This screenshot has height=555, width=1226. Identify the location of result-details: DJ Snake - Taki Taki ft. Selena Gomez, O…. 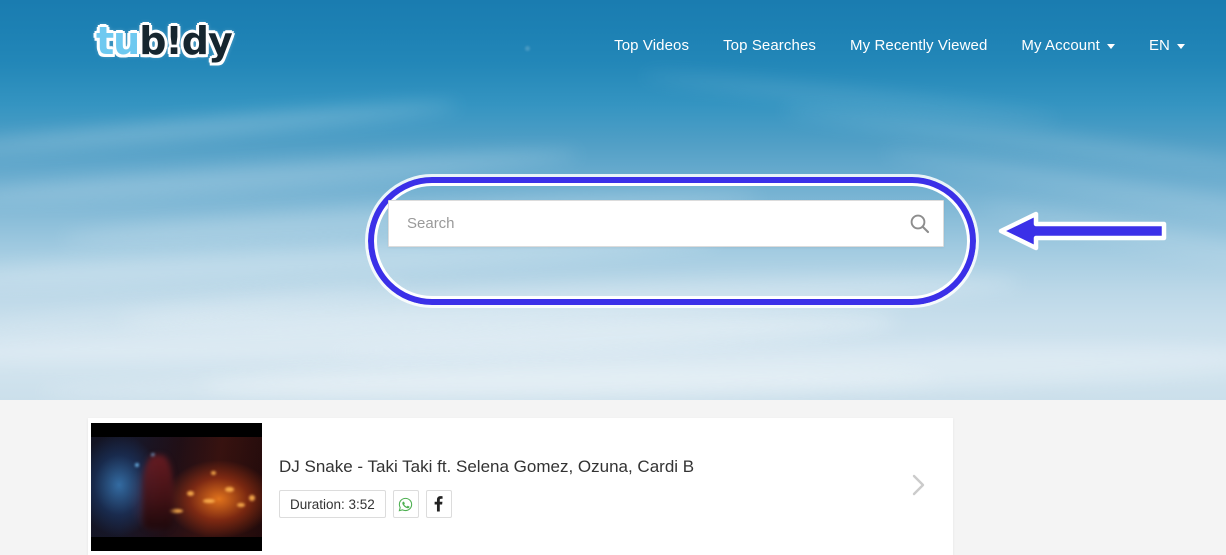
(572, 468).